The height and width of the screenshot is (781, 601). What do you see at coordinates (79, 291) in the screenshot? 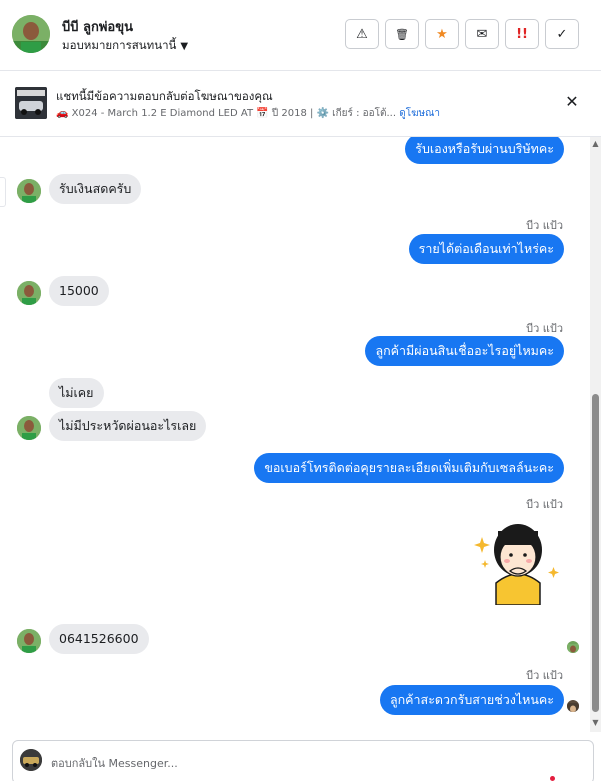
I see `incoming-message: 15000` at bounding box center [79, 291].